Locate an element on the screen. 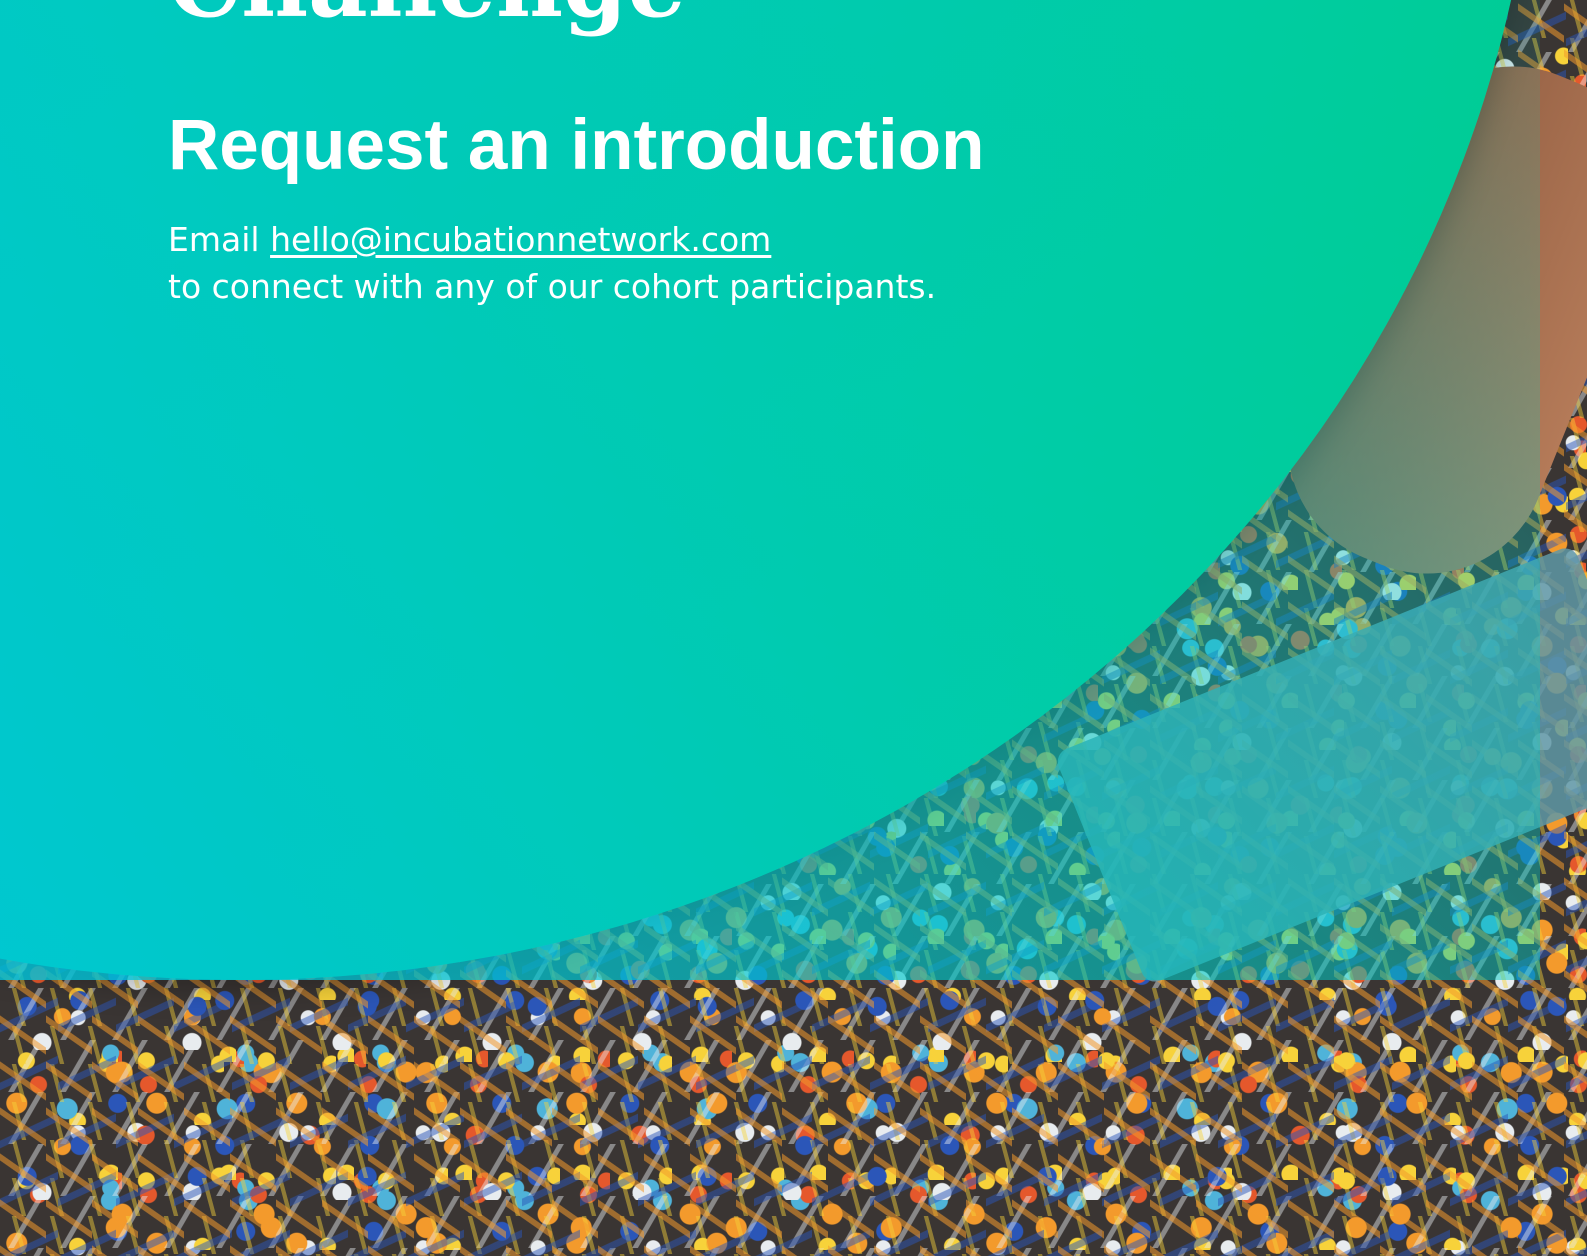 This screenshot has width=1587, height=1256. email-link: hello@incubationnetwork.com is located at coordinates (520, 239).